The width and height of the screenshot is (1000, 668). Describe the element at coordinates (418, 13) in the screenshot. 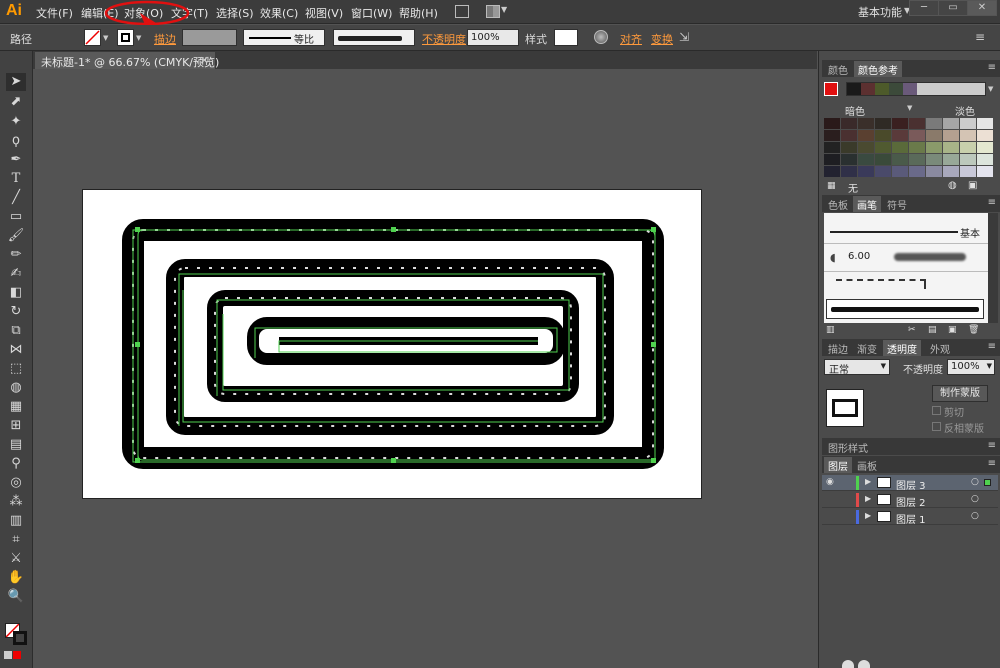

I see `menu-help: 帮助(H)` at that location.